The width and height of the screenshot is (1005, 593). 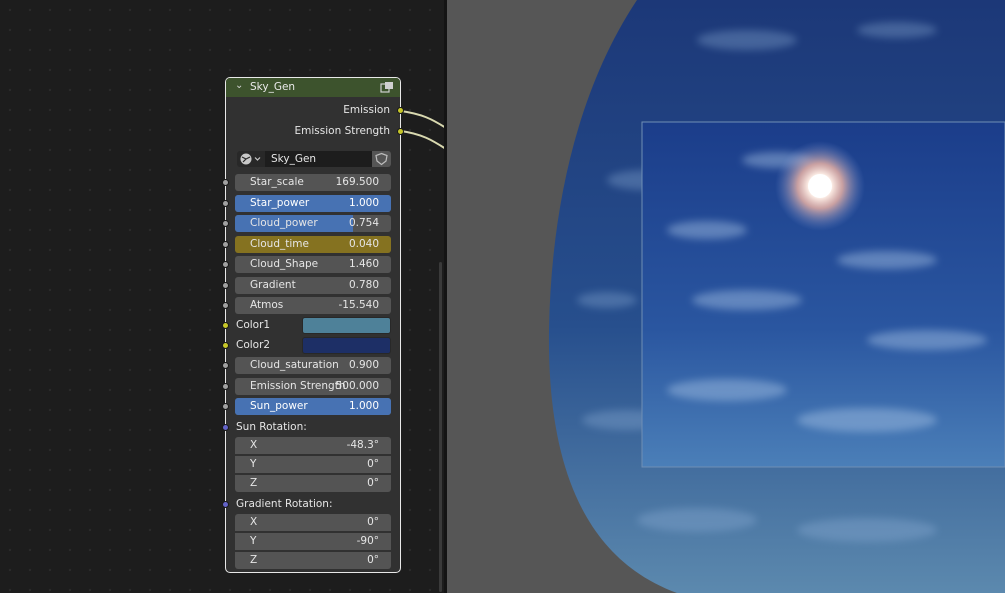 What do you see at coordinates (362, 445) in the screenshot?
I see `axis-value: -48.3°` at bounding box center [362, 445].